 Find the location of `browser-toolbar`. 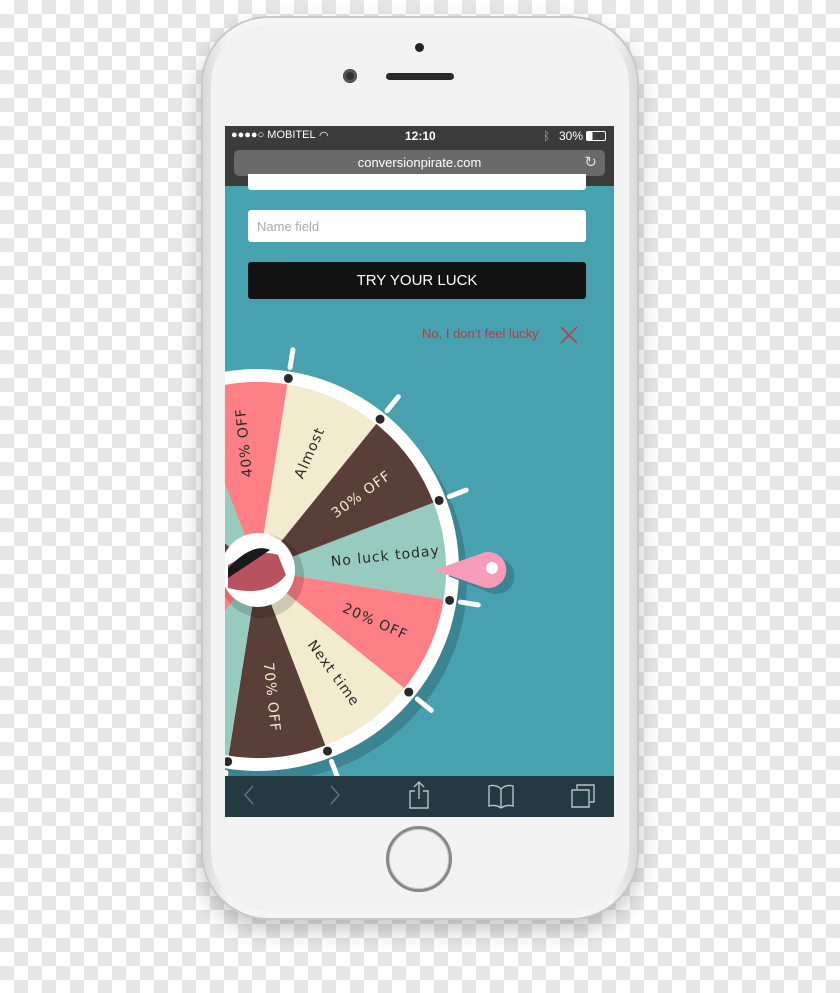

browser-toolbar is located at coordinates (419, 796).